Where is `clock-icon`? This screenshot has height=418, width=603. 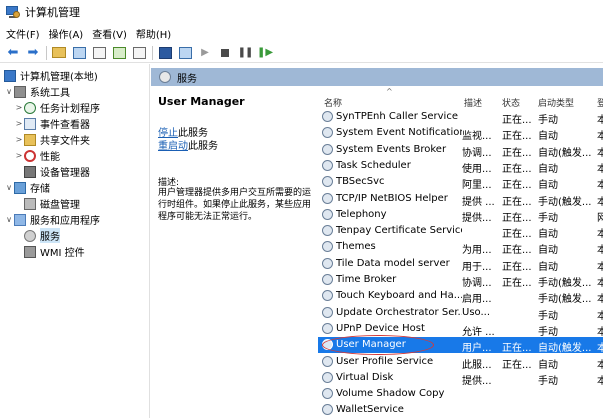 clock-icon is located at coordinates (30, 107).